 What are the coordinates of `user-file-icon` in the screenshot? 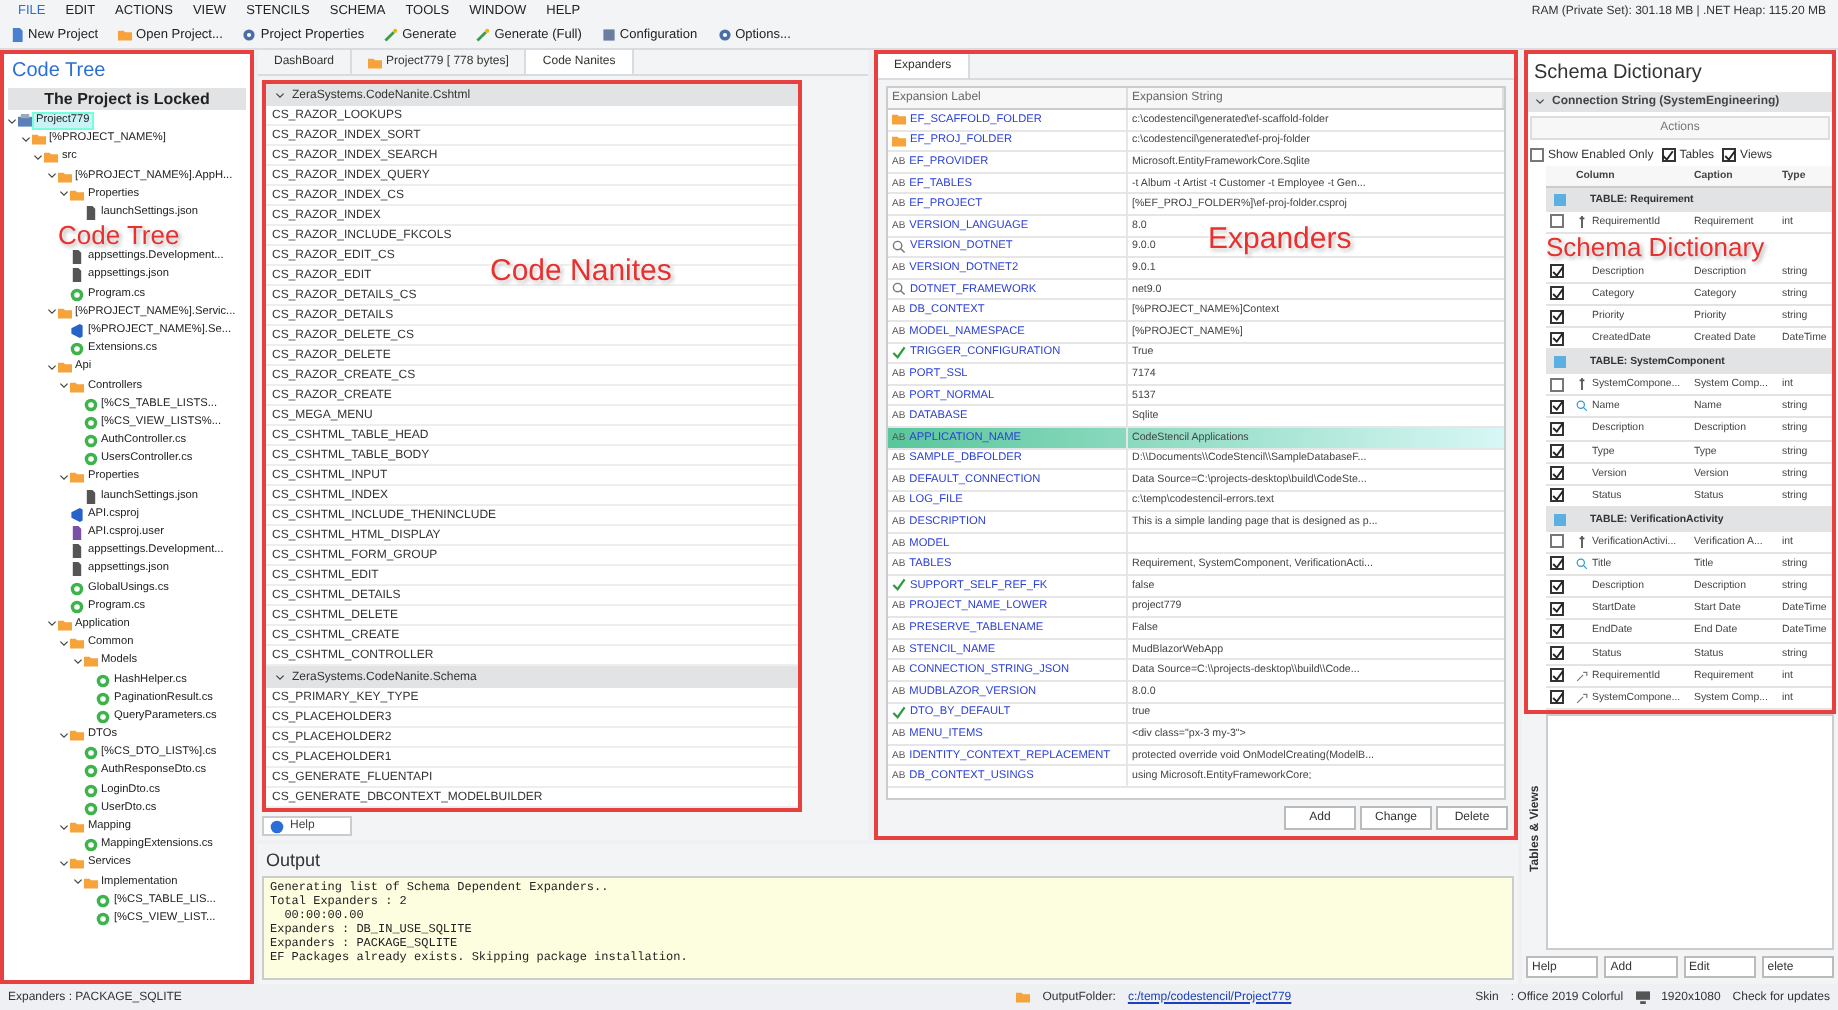 It's located at (77, 533).